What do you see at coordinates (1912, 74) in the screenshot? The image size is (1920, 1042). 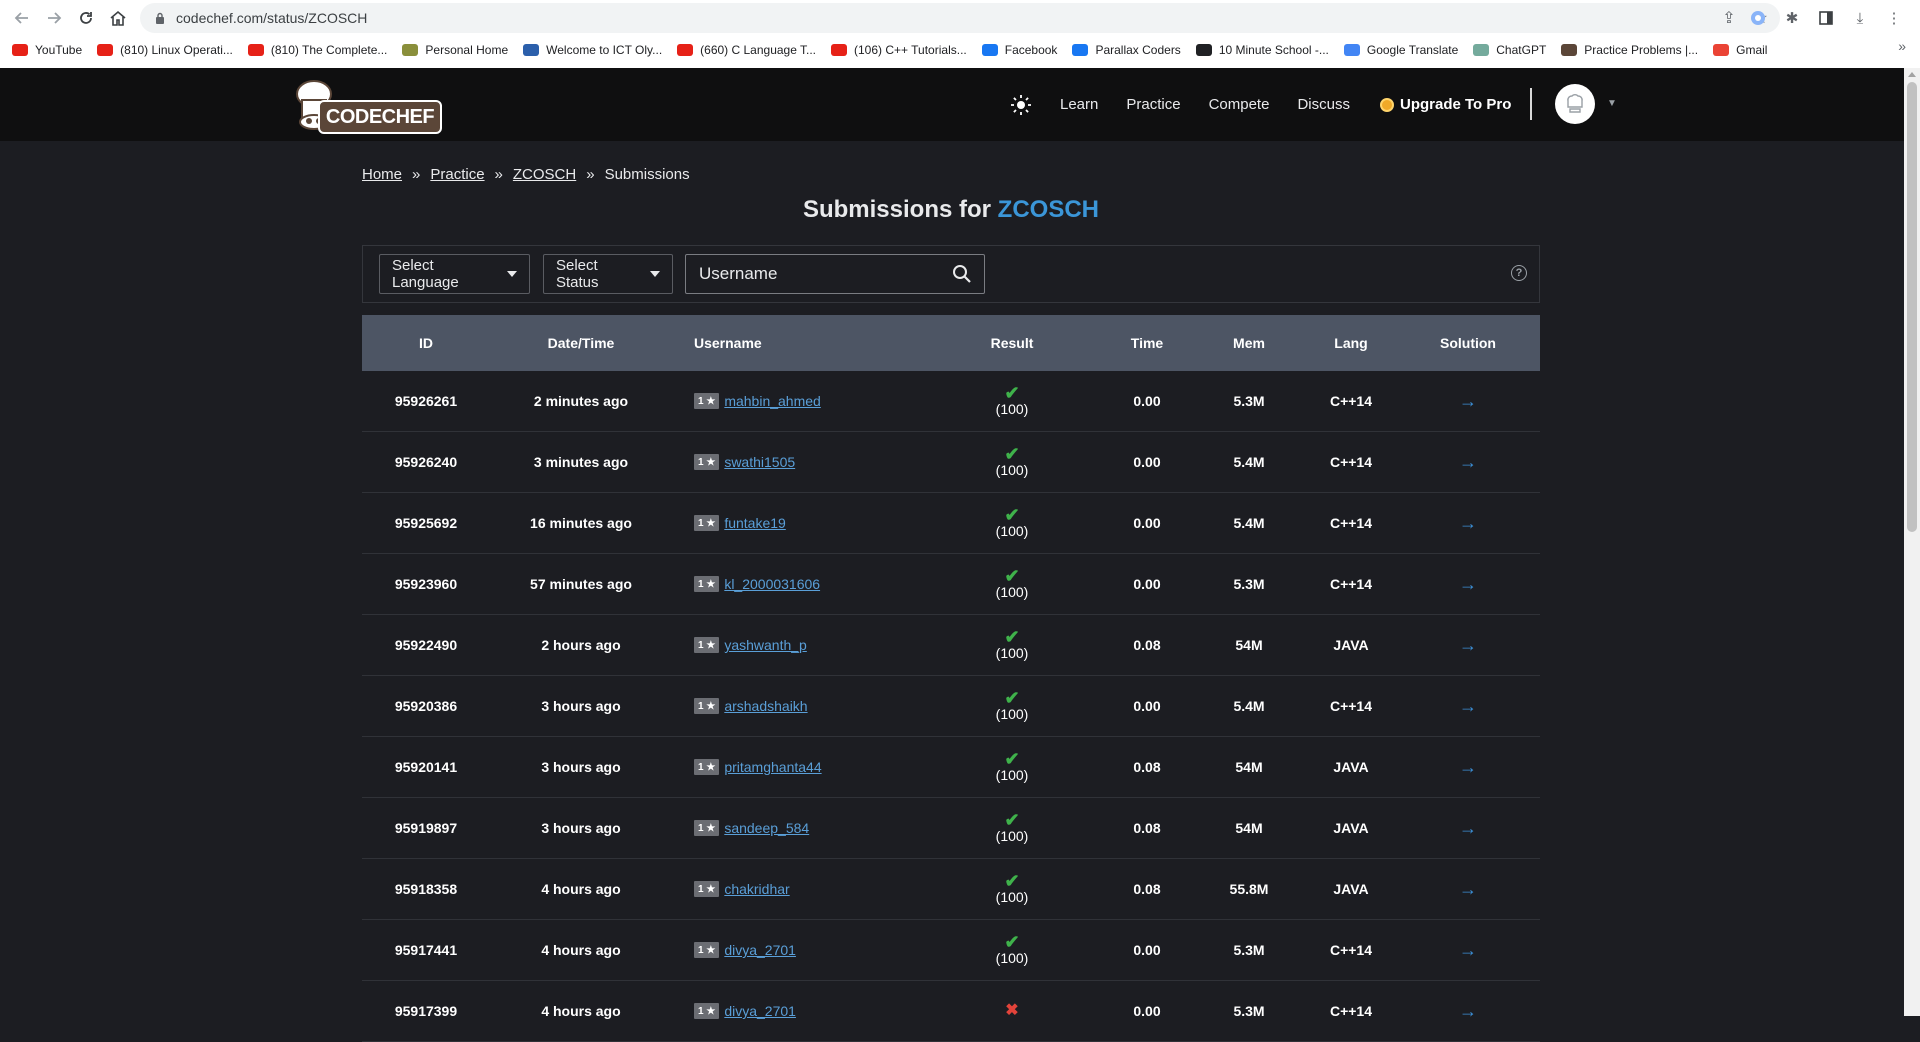 I see `scroll-up-icon` at bounding box center [1912, 74].